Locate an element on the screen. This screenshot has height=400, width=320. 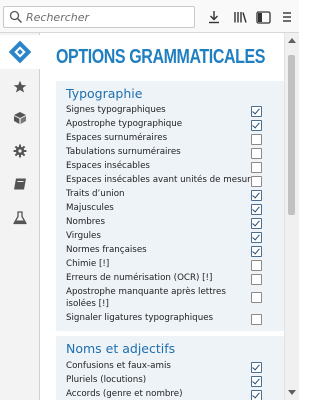
library-icon is located at coordinates (240, 17).